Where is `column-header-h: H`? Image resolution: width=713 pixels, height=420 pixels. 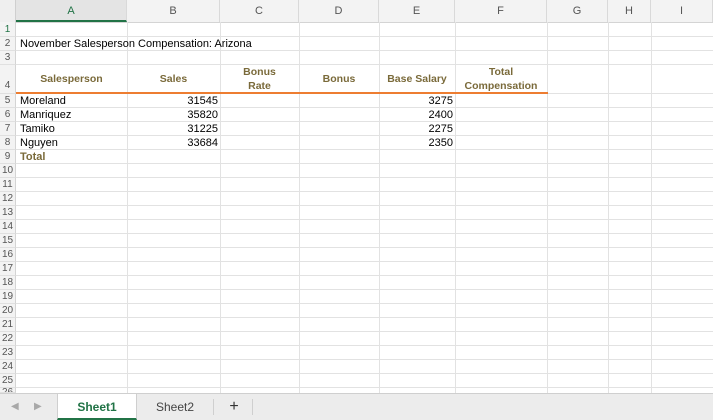
column-header-h: H is located at coordinates (629, 11).